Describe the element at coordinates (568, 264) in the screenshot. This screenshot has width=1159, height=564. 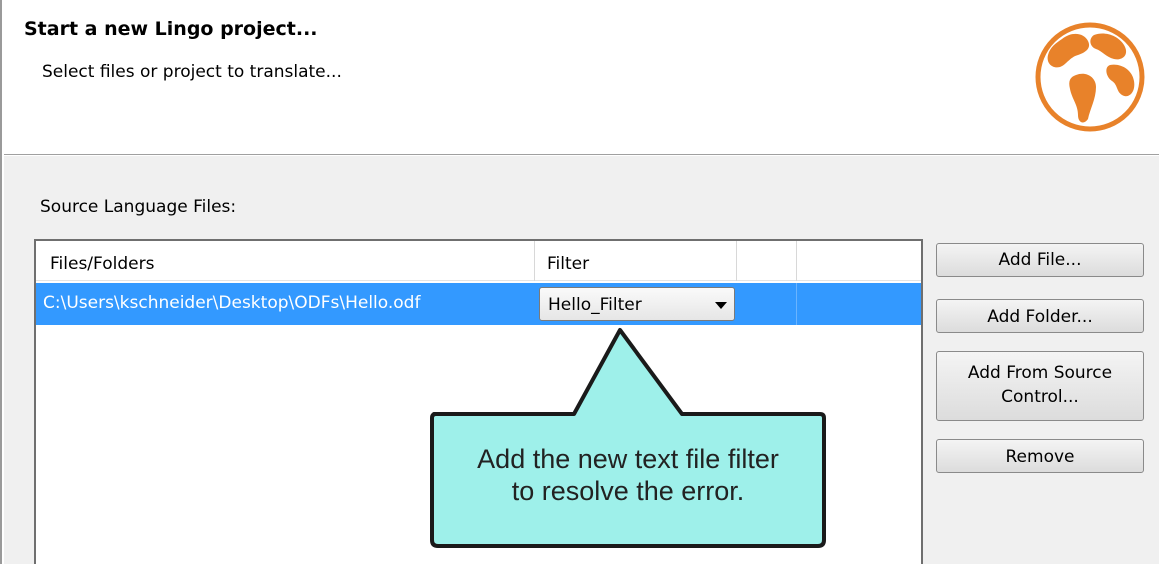
I see `column-header-filter: Filter` at that location.